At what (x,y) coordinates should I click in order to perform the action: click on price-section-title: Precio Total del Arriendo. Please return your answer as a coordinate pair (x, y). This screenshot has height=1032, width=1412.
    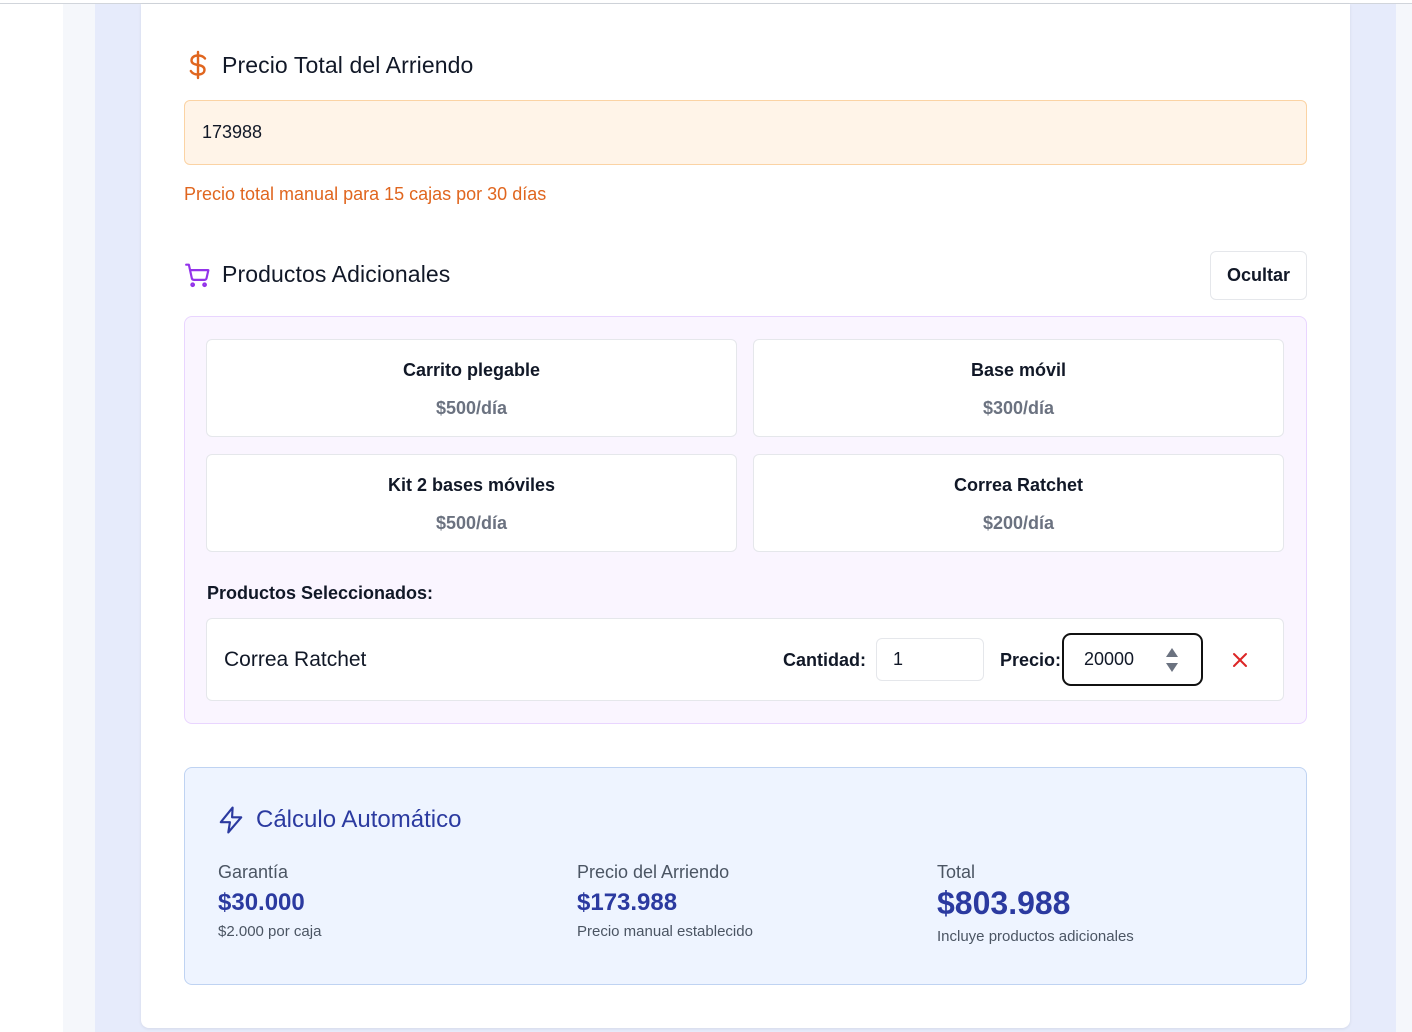
    Looking at the image, I should click on (348, 64).